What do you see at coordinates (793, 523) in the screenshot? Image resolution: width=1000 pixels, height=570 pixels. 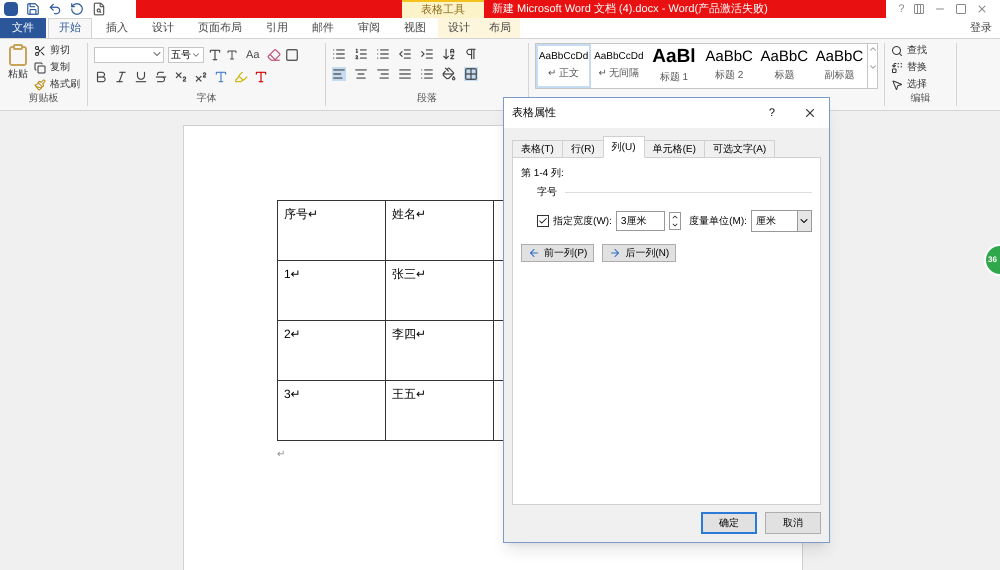 I see `cancel-button: 取消` at bounding box center [793, 523].